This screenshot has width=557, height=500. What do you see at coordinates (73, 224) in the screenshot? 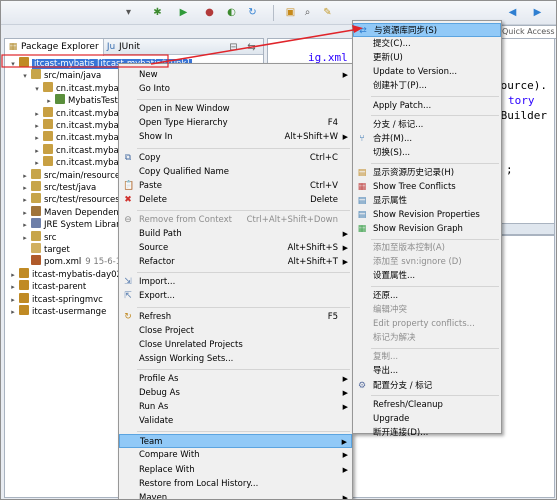
I see `tree-item: ▸ JRE System Library` at bounding box center [73, 224].